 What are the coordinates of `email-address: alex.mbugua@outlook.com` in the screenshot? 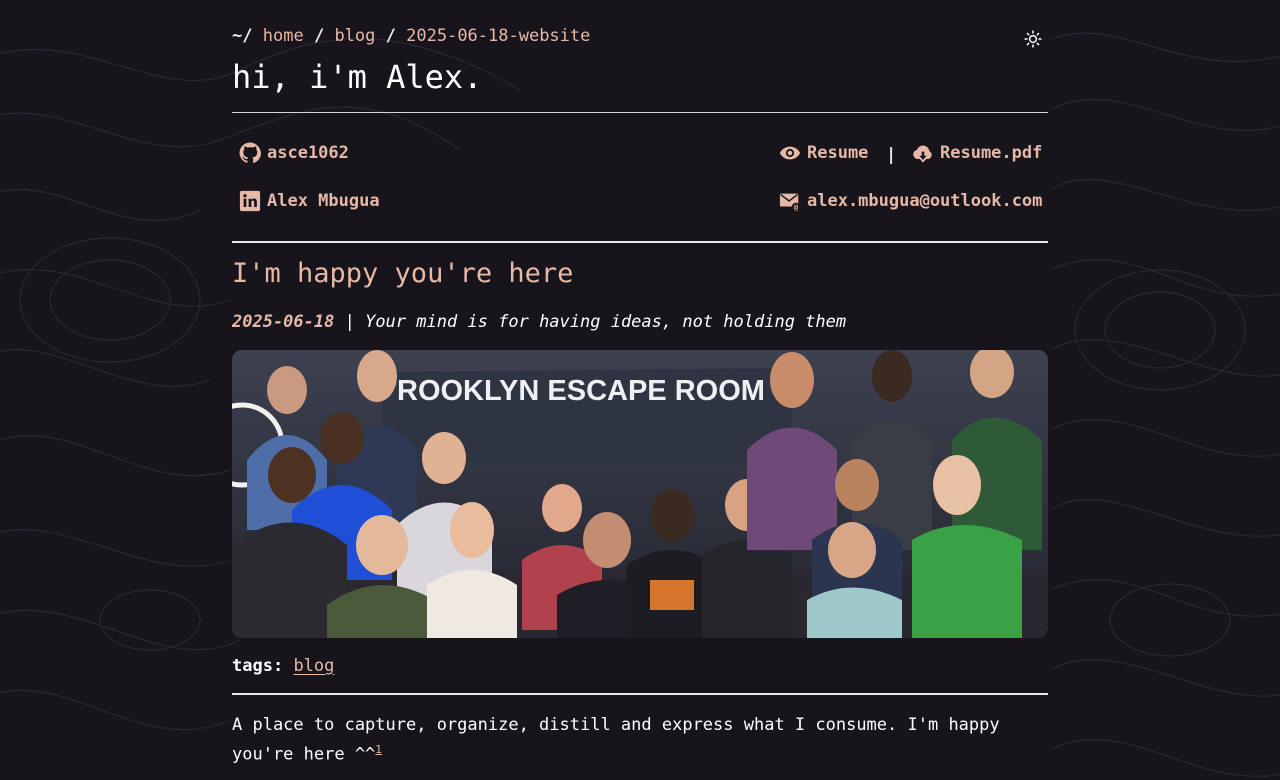 It's located at (925, 201).